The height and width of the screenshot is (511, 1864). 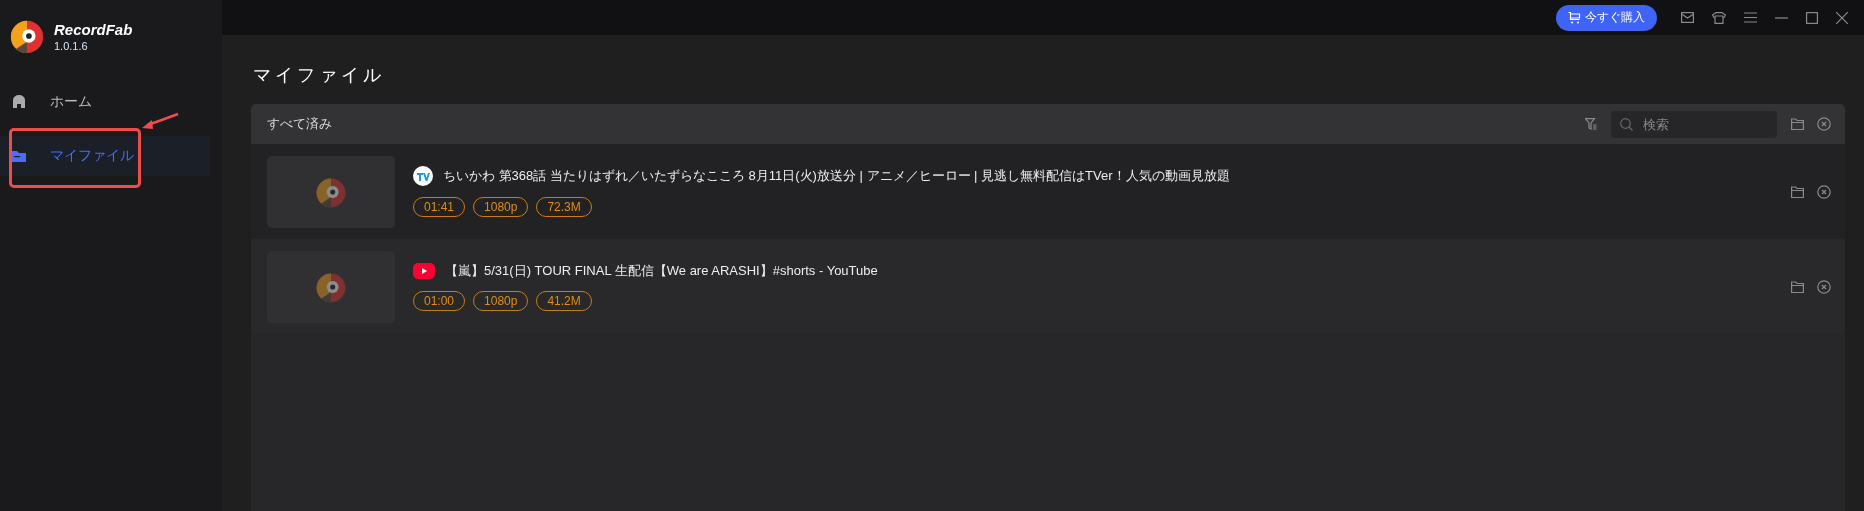 I want to click on minimize-icon, so click(x=1781, y=17).